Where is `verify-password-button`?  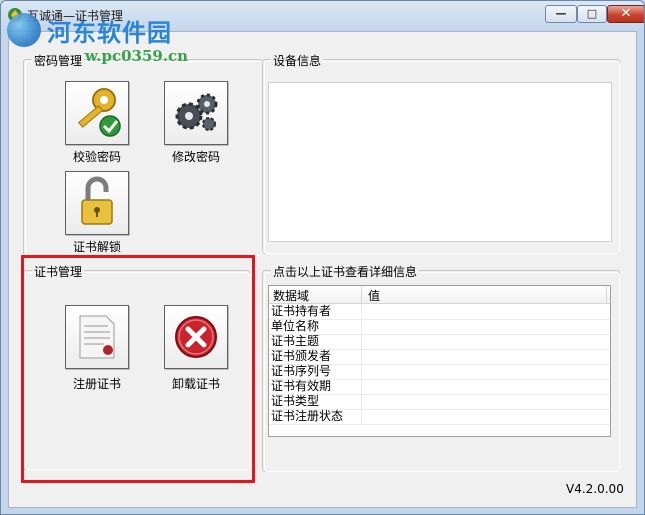 verify-password-button is located at coordinates (97, 113).